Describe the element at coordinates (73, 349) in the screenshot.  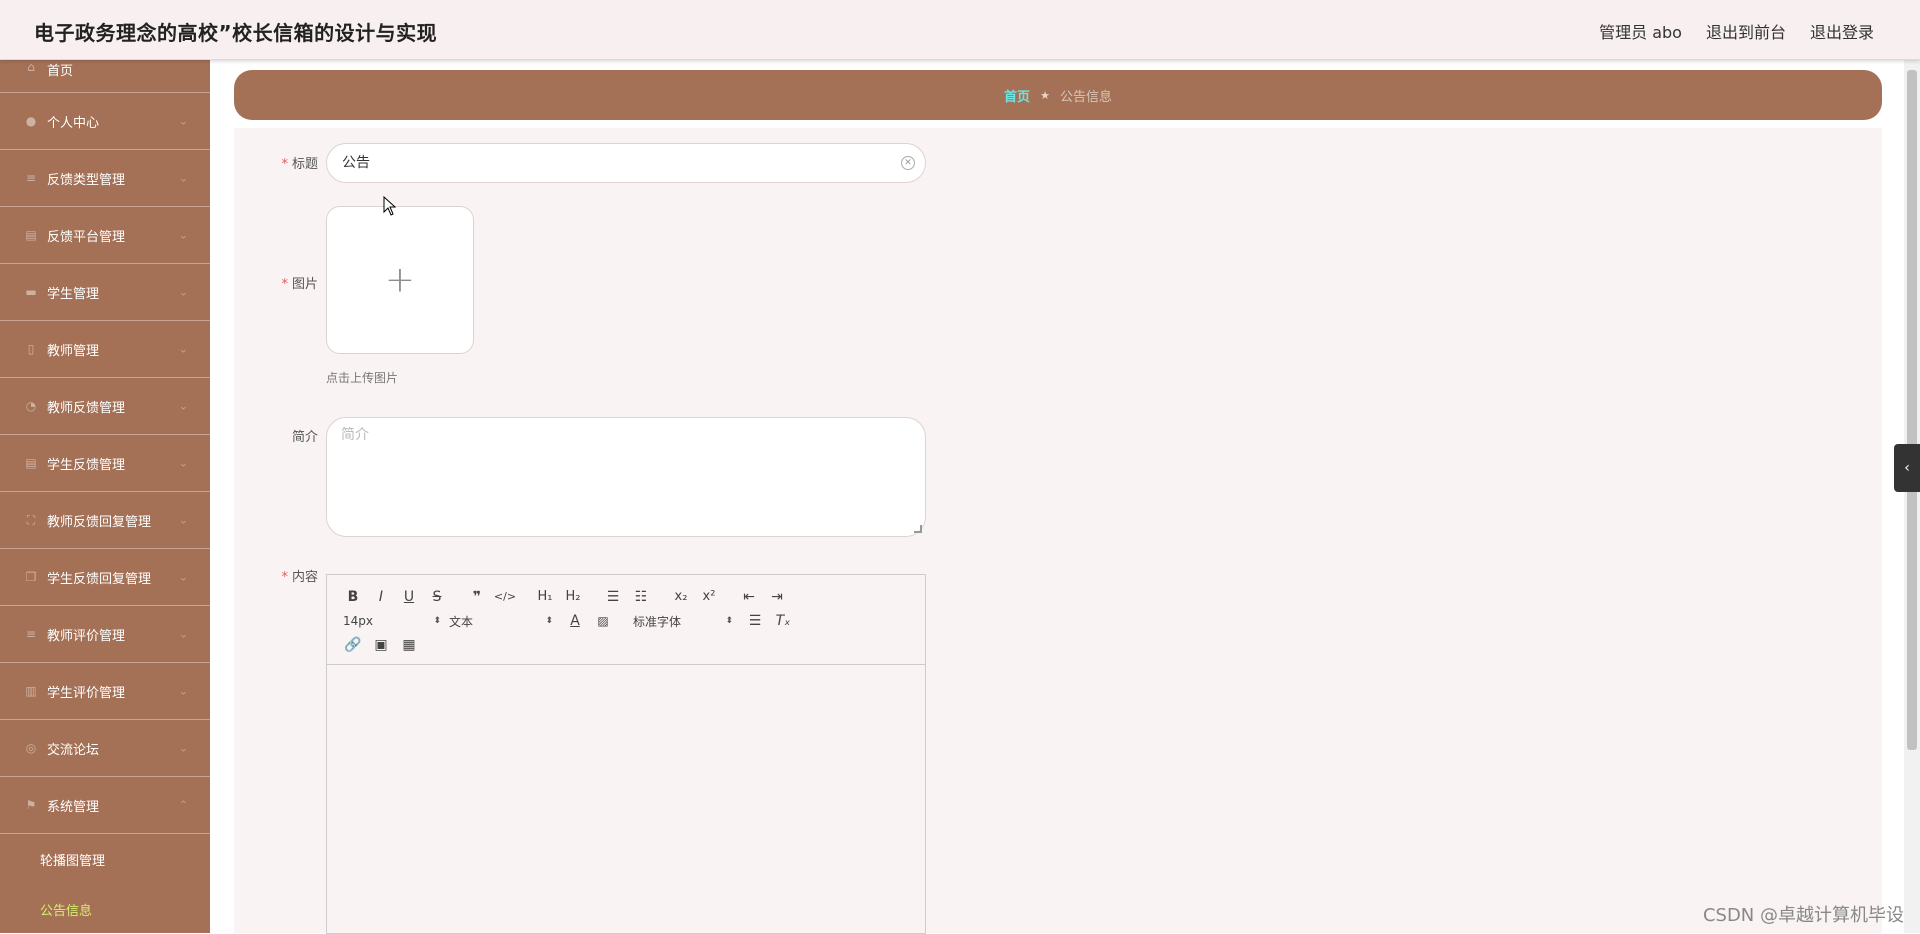
I see `sidebar-item-label: 教师管理` at that location.